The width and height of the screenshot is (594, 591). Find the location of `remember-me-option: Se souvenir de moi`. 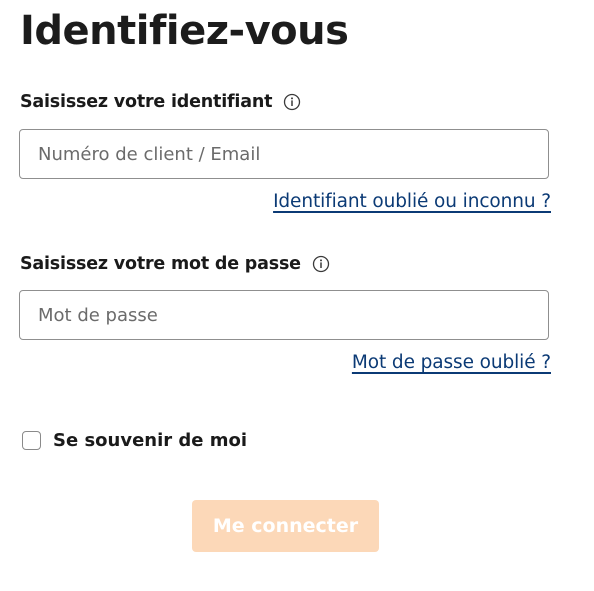

remember-me-option: Se souvenir de moi is located at coordinates (134, 440).